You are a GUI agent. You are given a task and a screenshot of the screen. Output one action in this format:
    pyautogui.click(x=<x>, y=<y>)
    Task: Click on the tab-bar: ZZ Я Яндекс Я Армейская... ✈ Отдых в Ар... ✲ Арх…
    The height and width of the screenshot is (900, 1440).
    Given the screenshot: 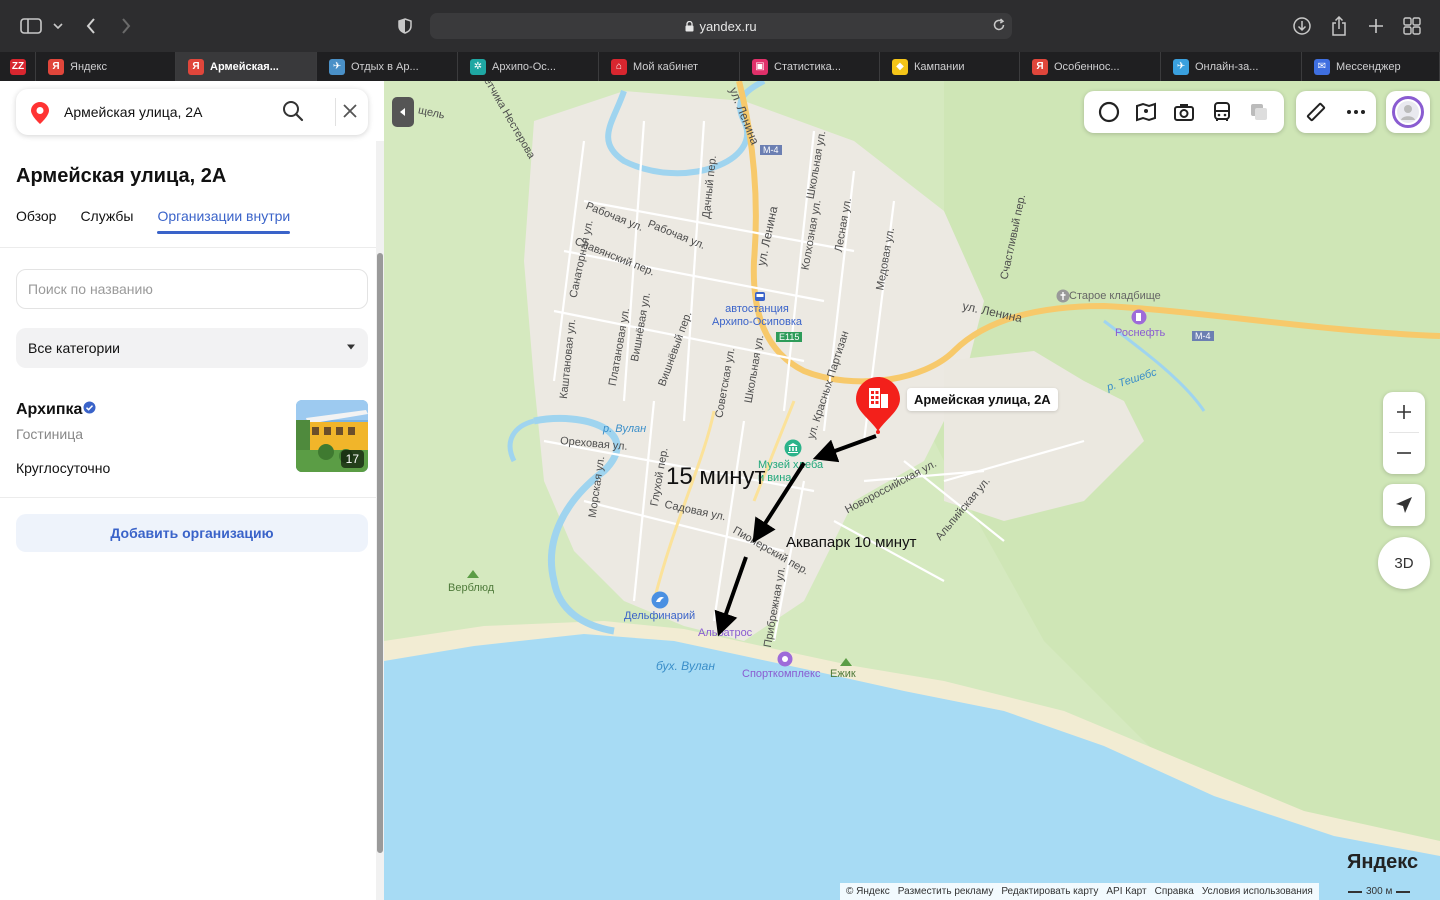 What is the action you would take?
    pyautogui.click(x=720, y=66)
    